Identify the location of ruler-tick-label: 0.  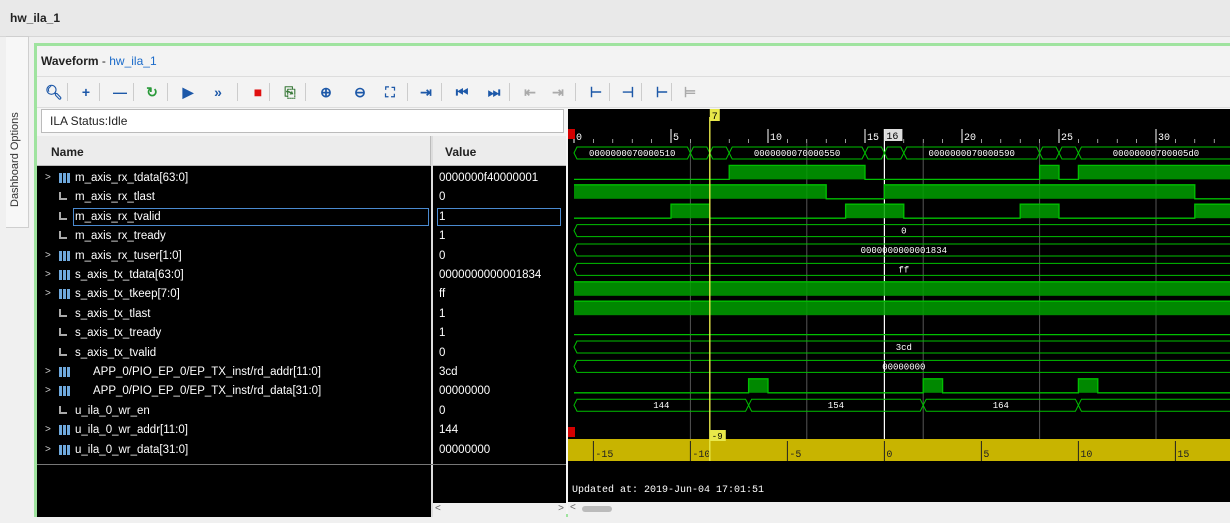
(579, 138).